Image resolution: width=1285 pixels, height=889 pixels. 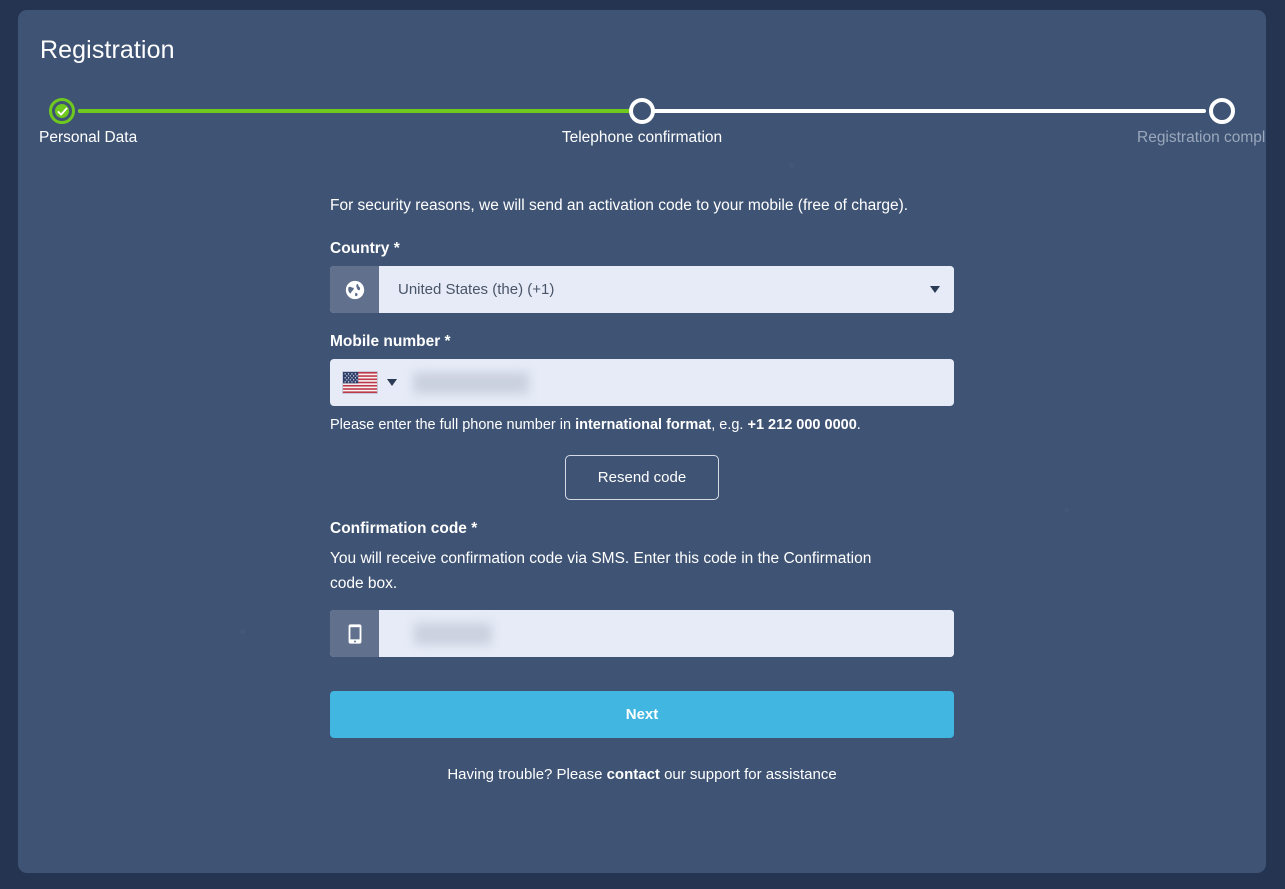 I want to click on footer-text-before: Having trouble? Please, so click(x=527, y=774).